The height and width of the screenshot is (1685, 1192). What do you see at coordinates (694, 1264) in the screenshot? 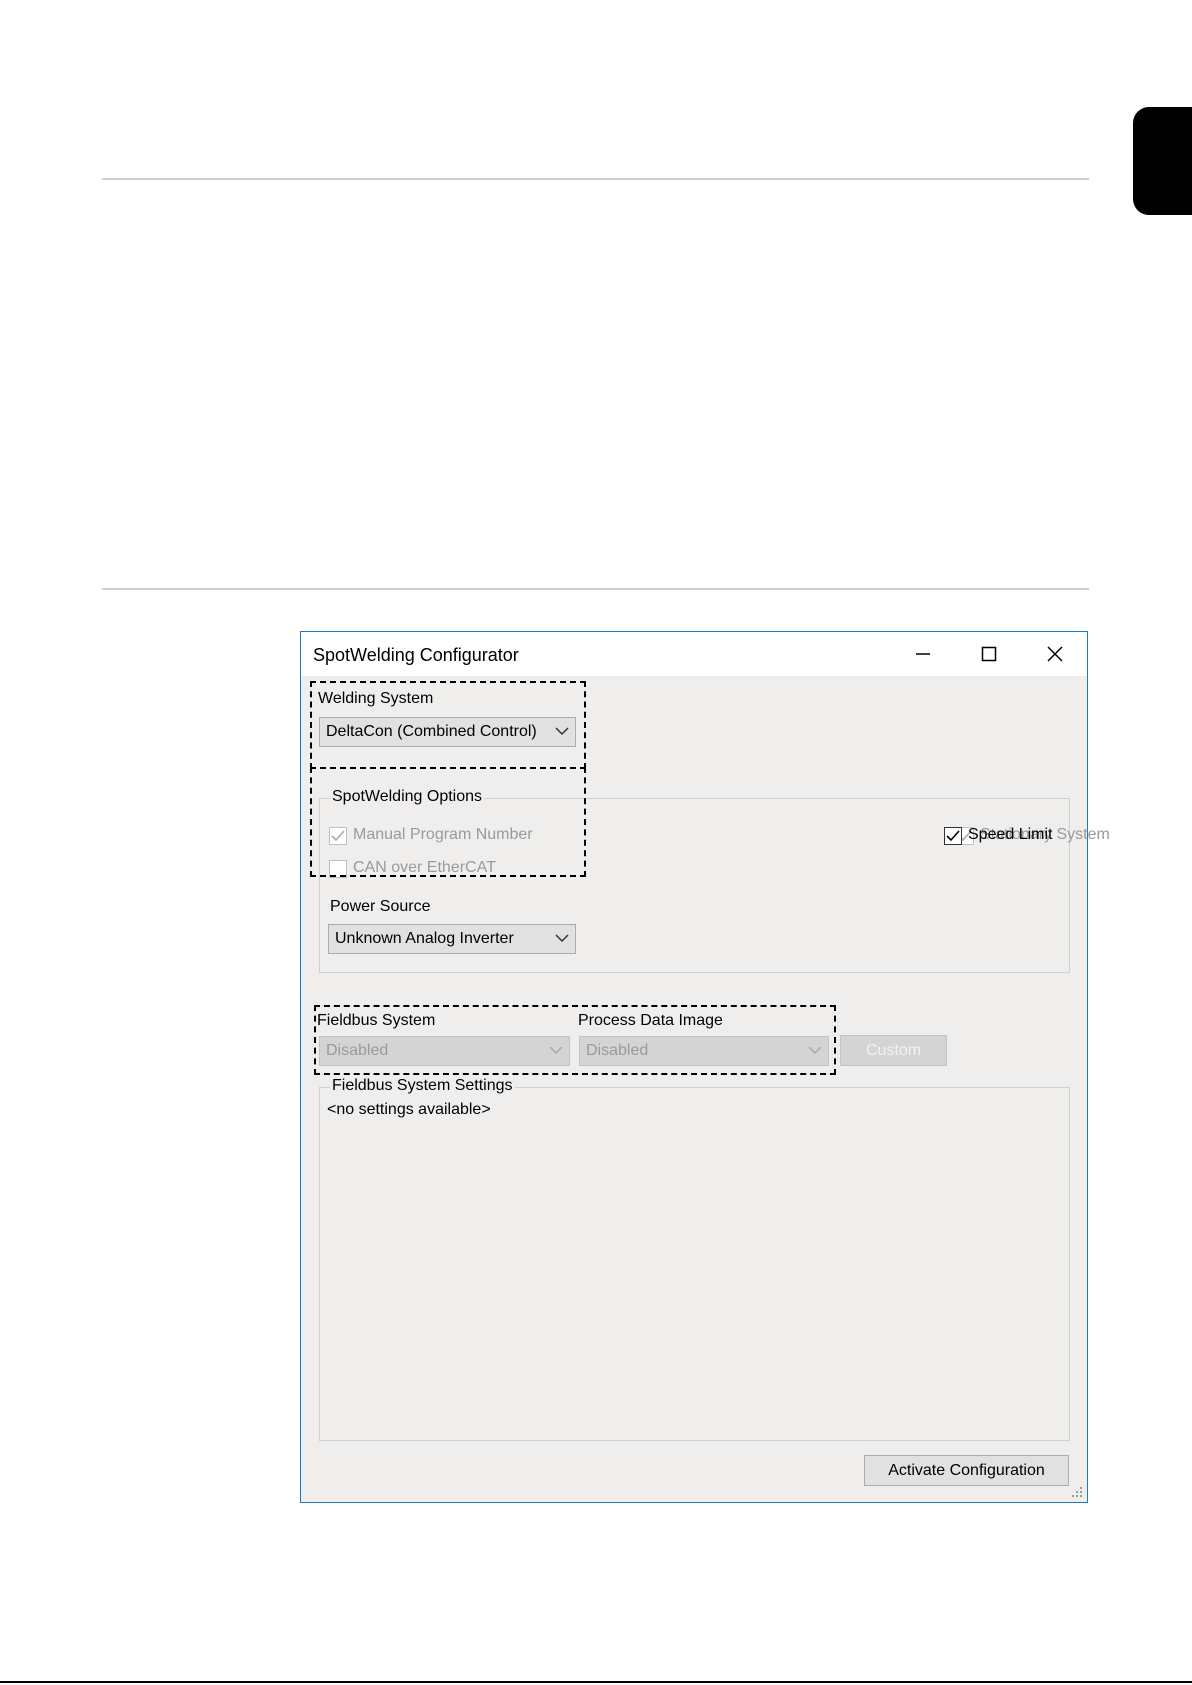
I see `fieldbus-settings-group` at bounding box center [694, 1264].